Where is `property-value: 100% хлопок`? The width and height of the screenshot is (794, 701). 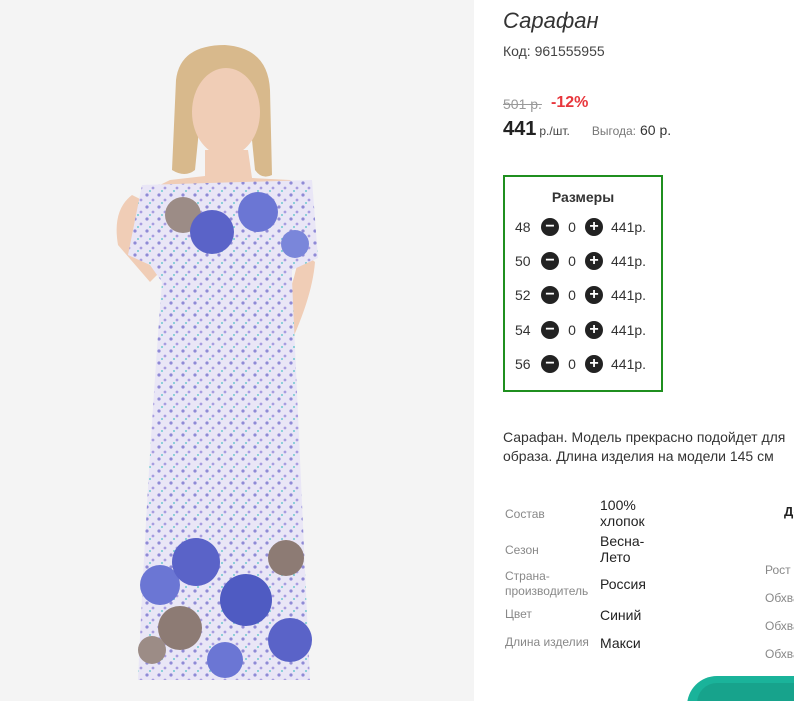 property-value: 100% хлопок is located at coordinates (622, 513).